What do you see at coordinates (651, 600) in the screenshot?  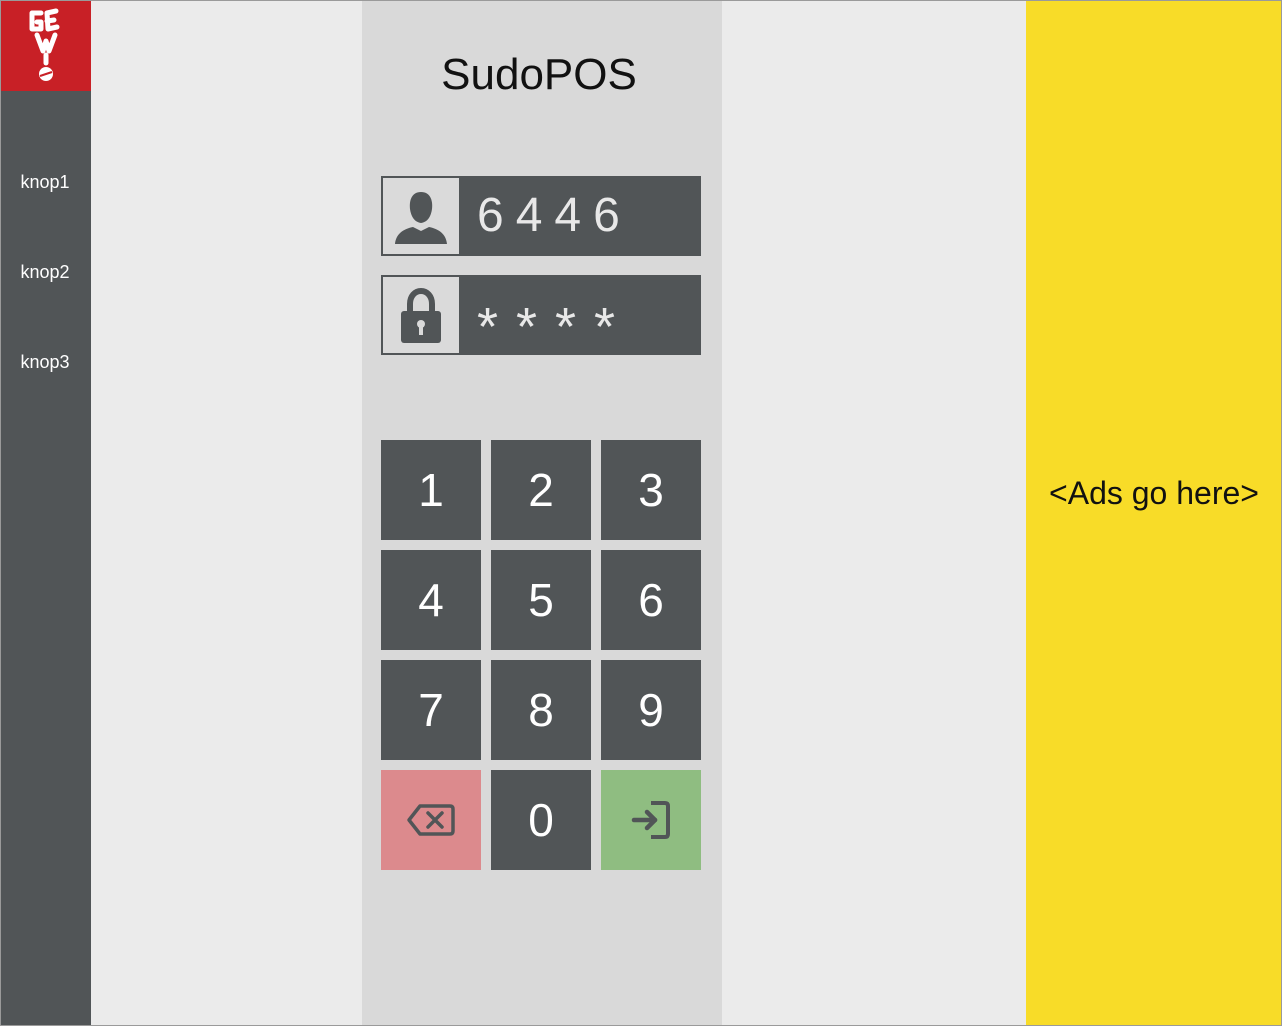 I see `keypad-key-6: 6` at bounding box center [651, 600].